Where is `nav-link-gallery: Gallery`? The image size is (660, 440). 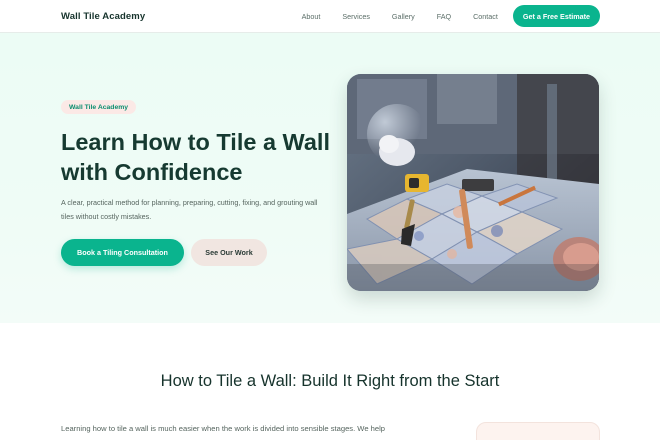 nav-link-gallery: Gallery is located at coordinates (403, 16).